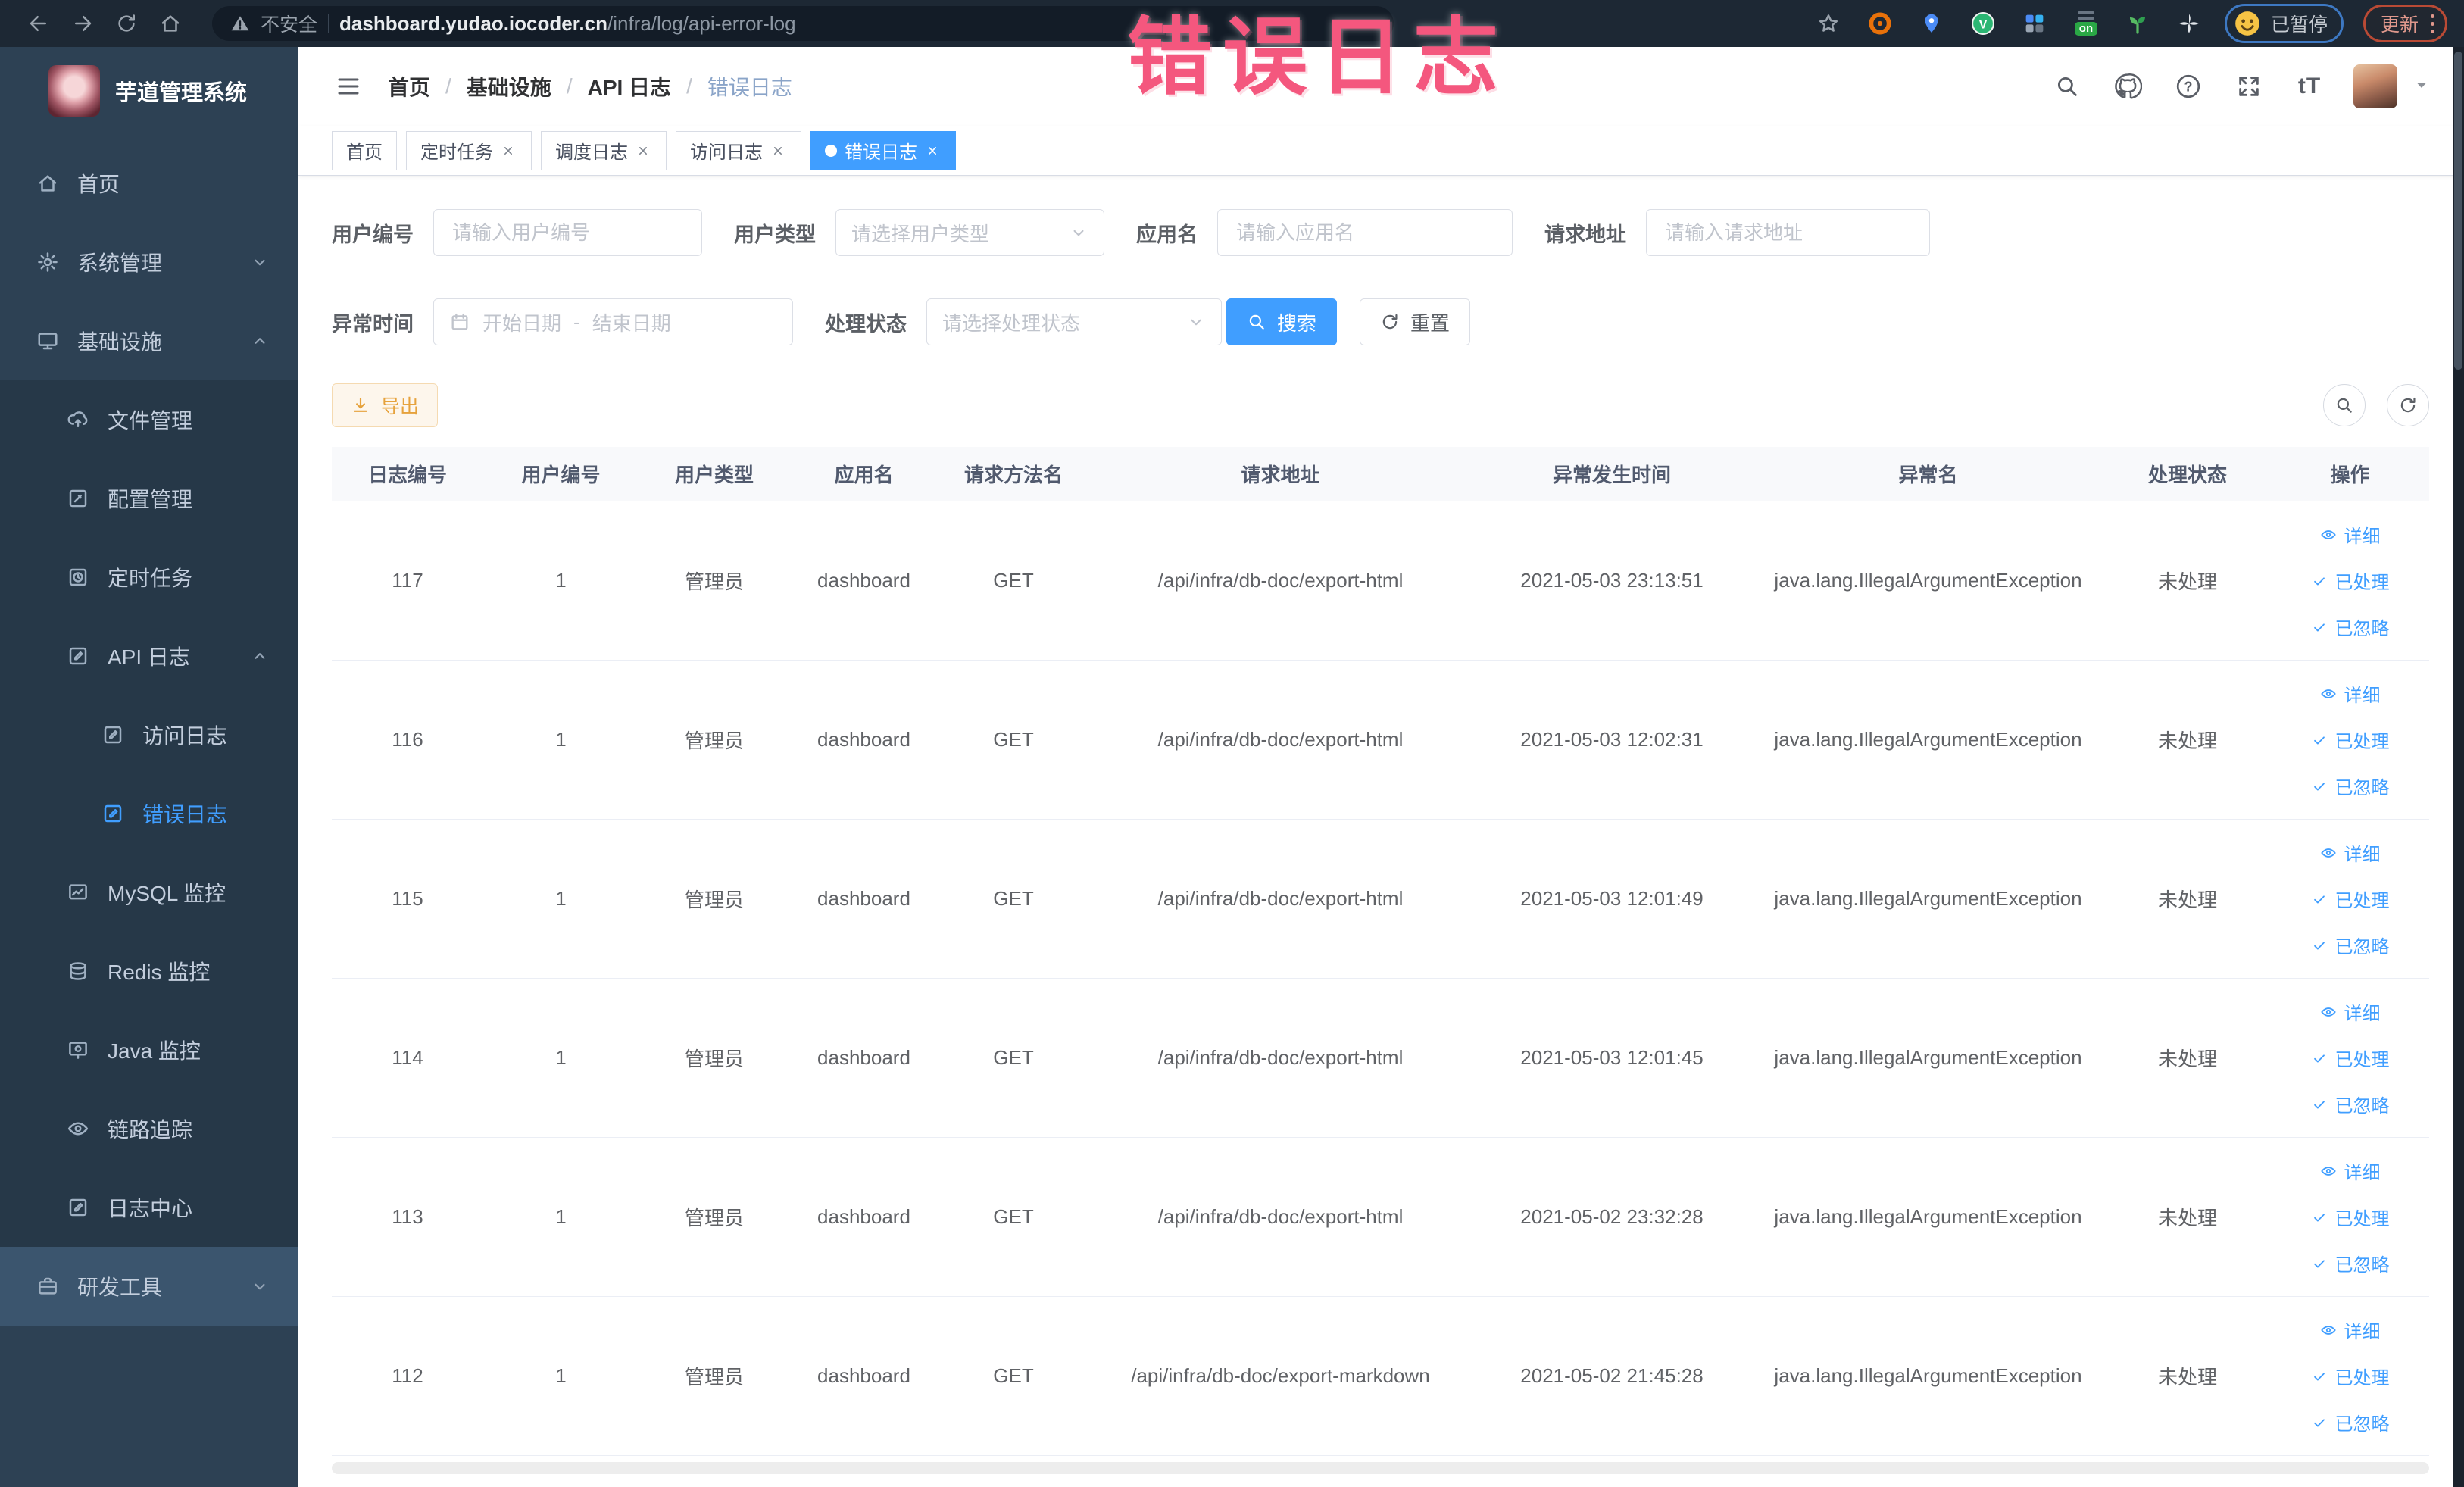  What do you see at coordinates (1282, 321) in the screenshot?
I see `search-button: 搜索` at bounding box center [1282, 321].